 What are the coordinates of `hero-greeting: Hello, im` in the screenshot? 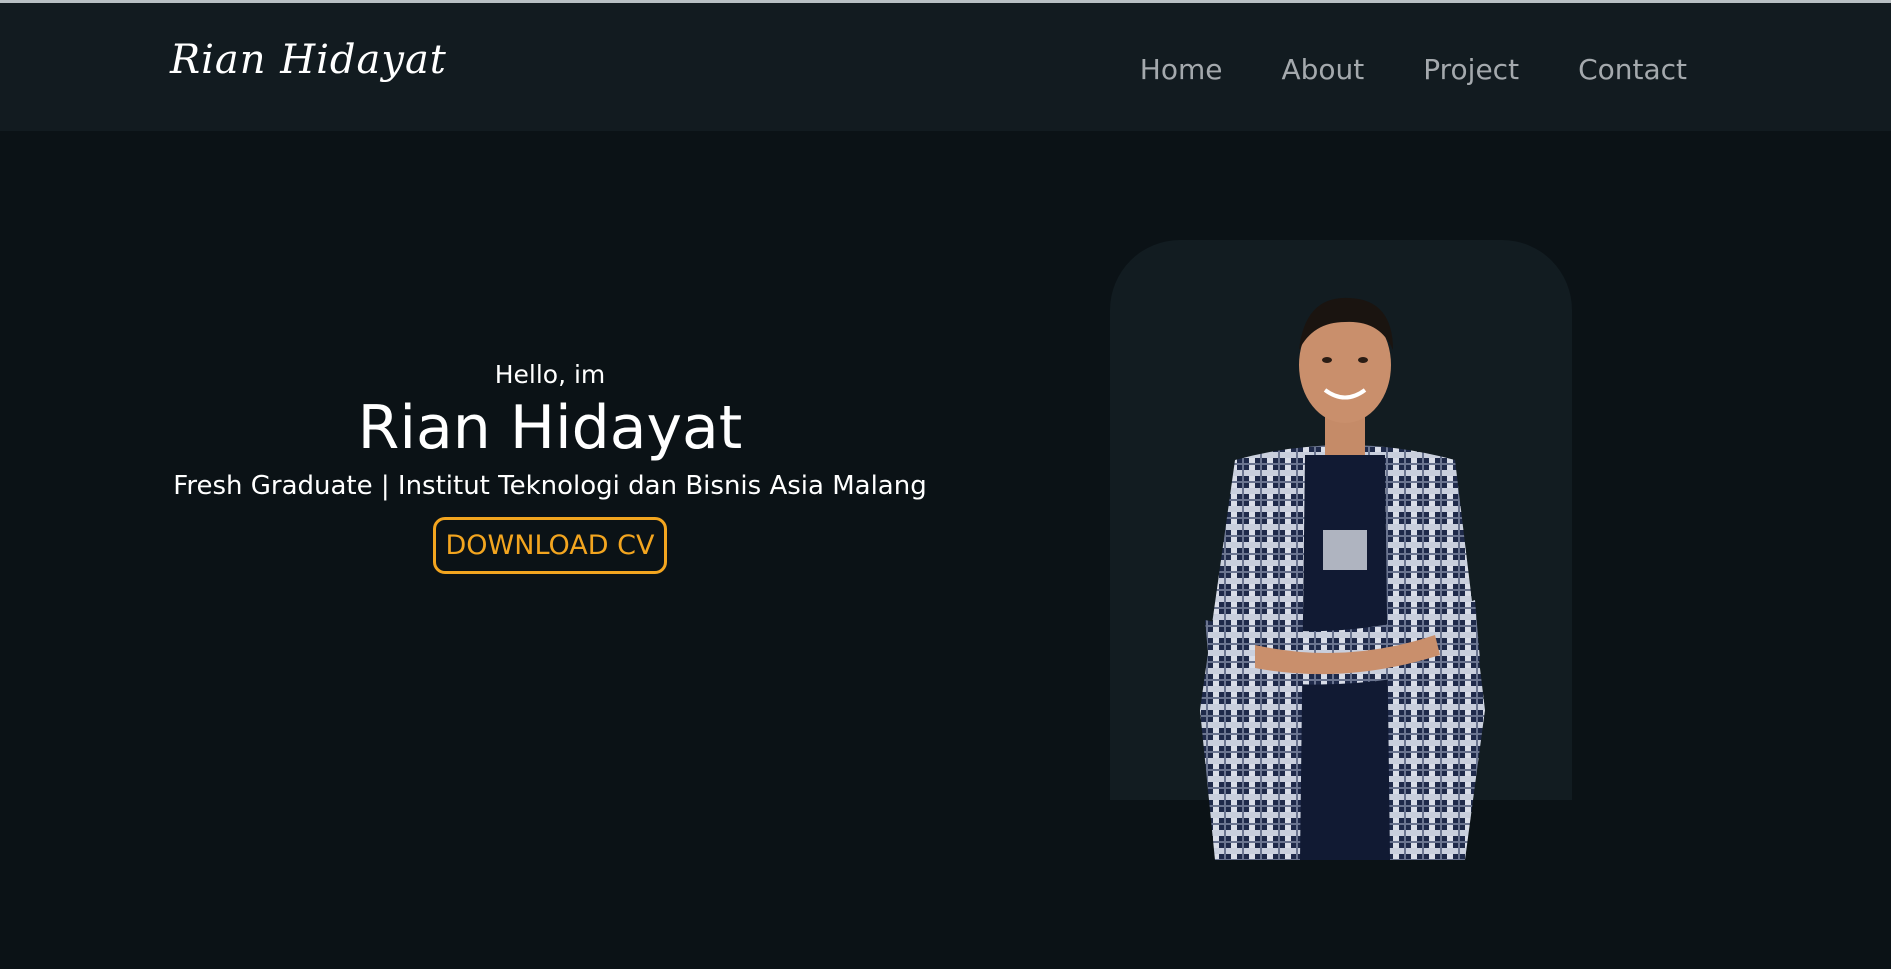 It's located at (550, 374).